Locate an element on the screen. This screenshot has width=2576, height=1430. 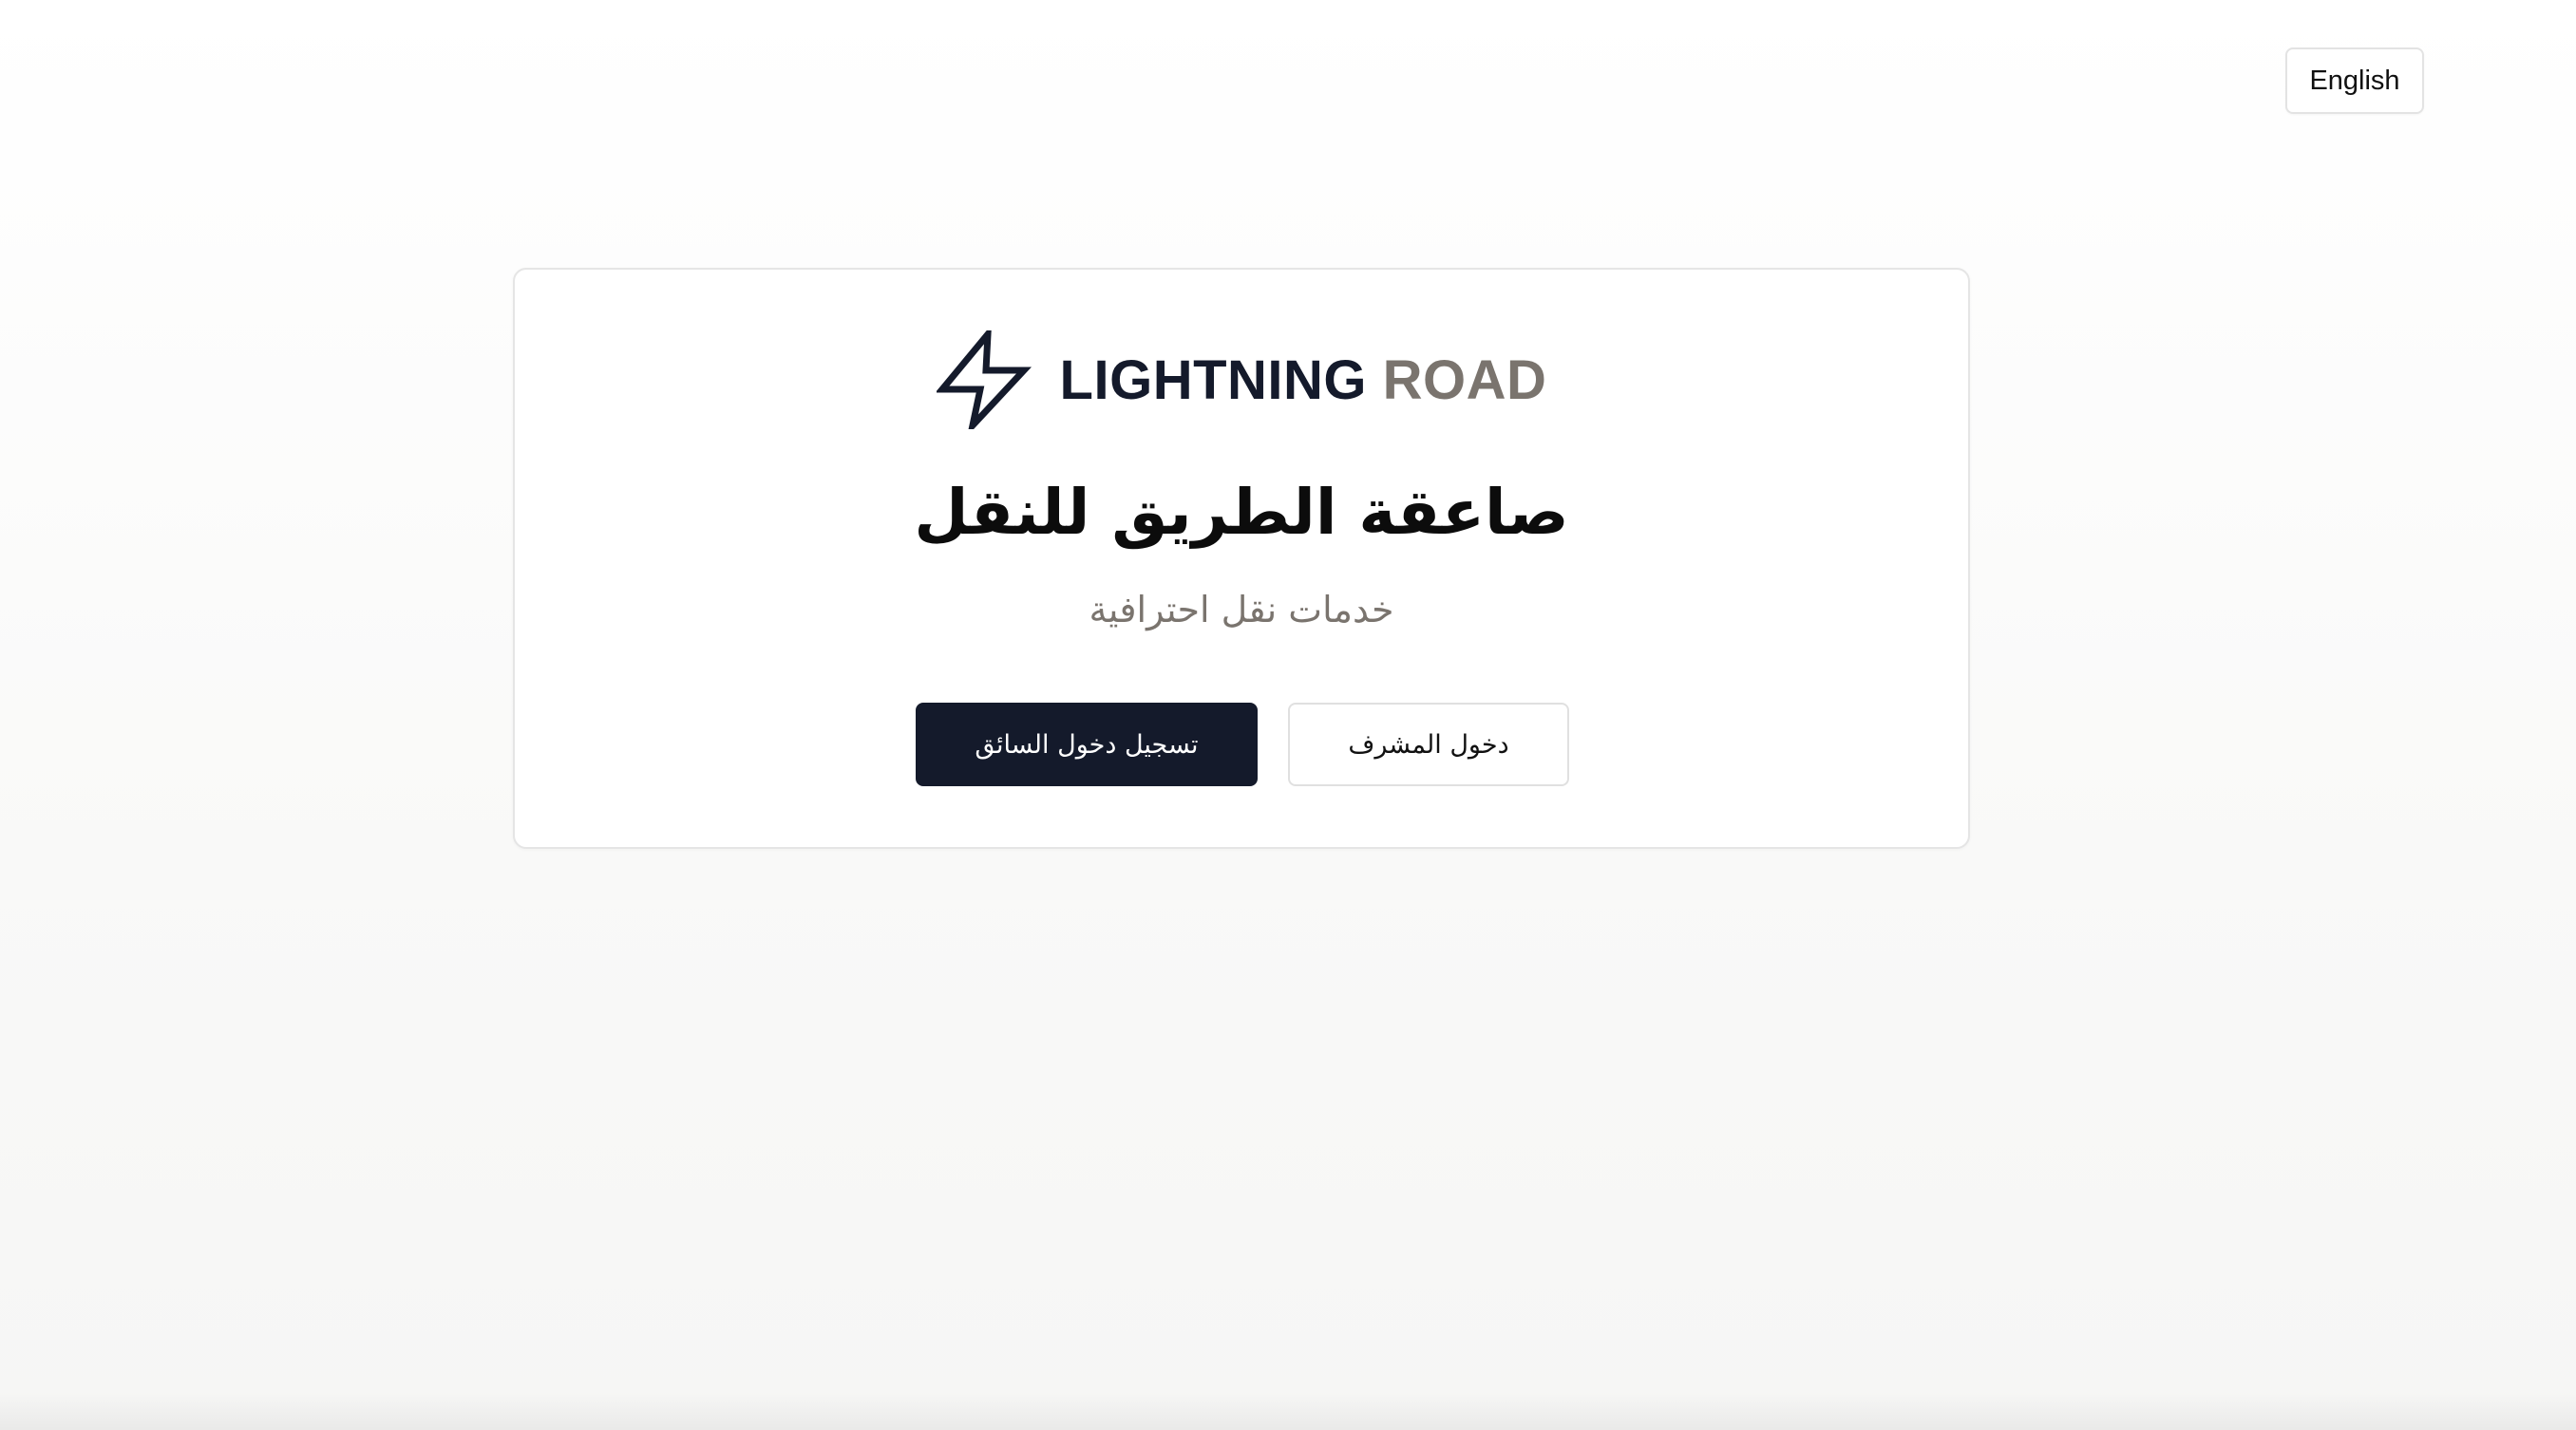
brand-name-part2: ROAD is located at coordinates (1464, 379).